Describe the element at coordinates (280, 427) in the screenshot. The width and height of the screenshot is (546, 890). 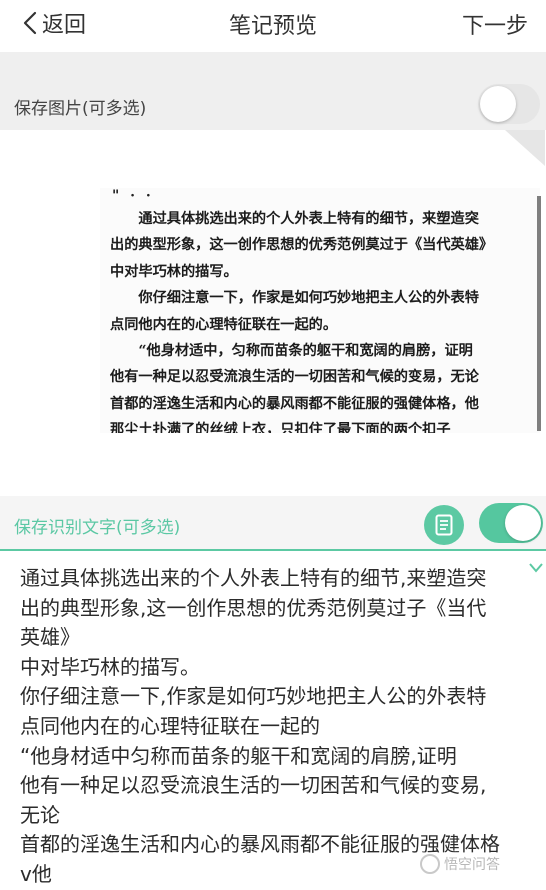
I see `scan-line: 那尘土扑满了的丝绒上衣，只扣住了最下面的两个扣子` at that location.